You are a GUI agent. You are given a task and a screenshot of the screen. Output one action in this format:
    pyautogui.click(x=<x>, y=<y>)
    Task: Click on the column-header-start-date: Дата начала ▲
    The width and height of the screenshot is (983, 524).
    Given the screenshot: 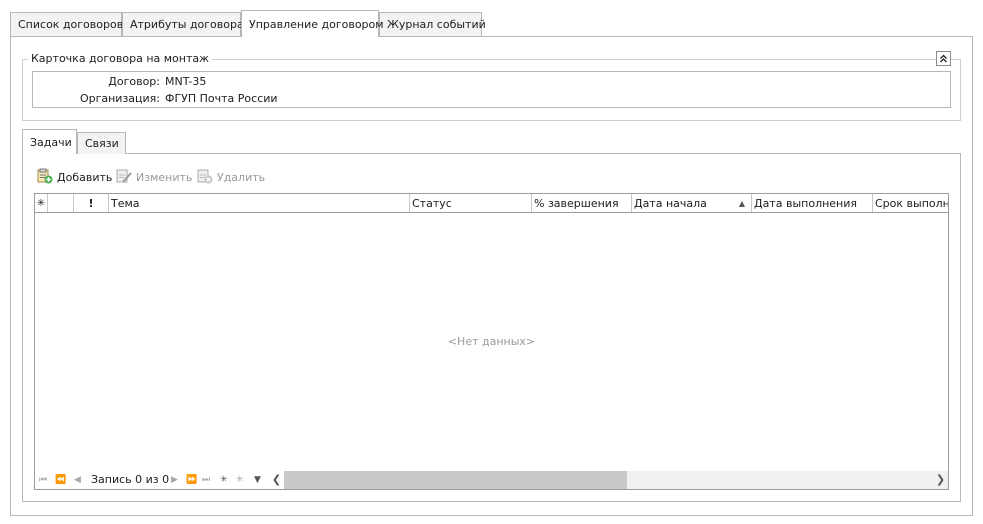 What is the action you would take?
    pyautogui.click(x=692, y=203)
    